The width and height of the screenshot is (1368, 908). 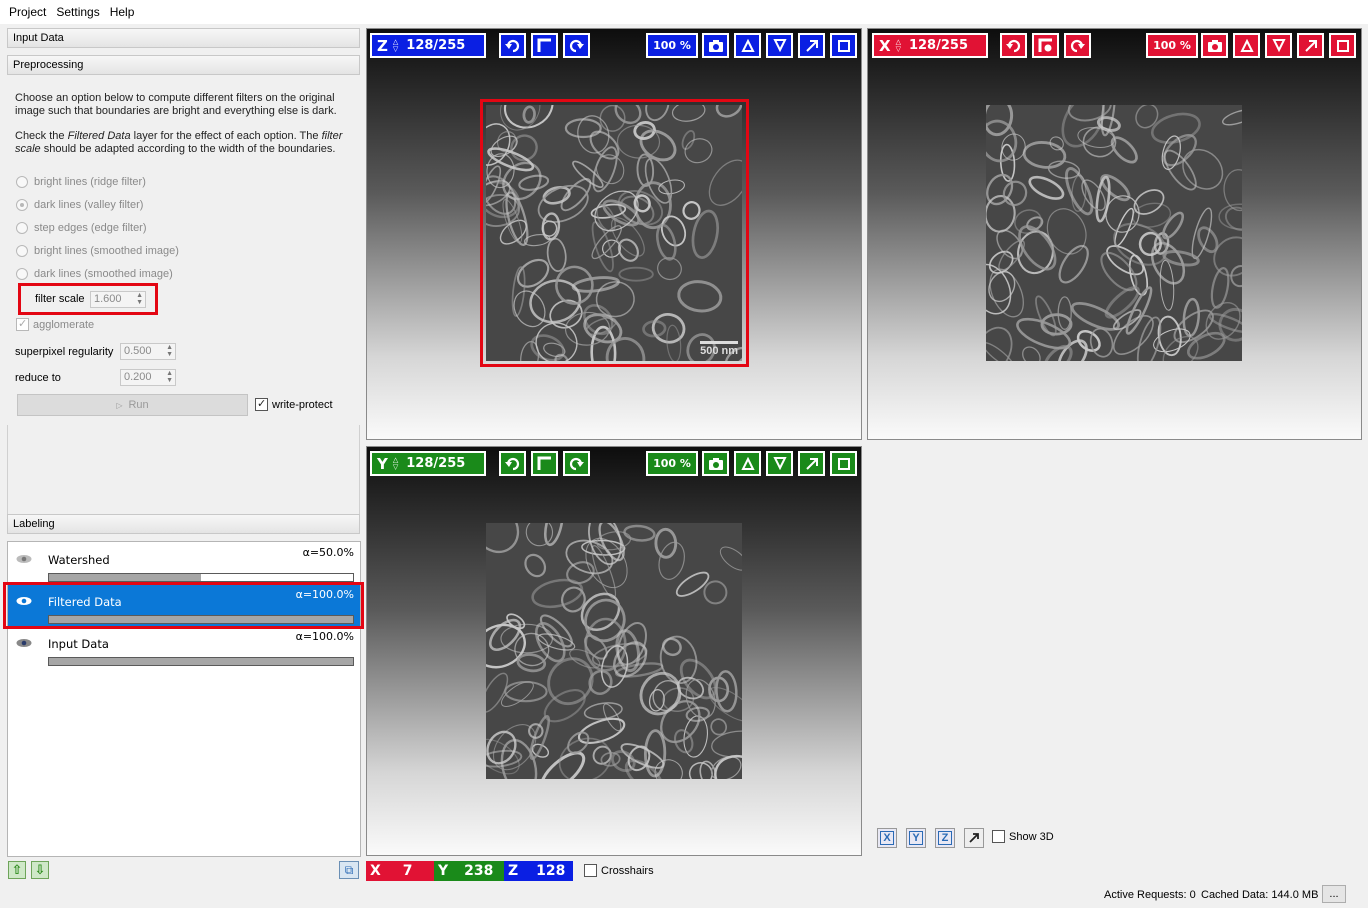 I want to click on x-swap-axes-icon, so click(x=1045, y=45).